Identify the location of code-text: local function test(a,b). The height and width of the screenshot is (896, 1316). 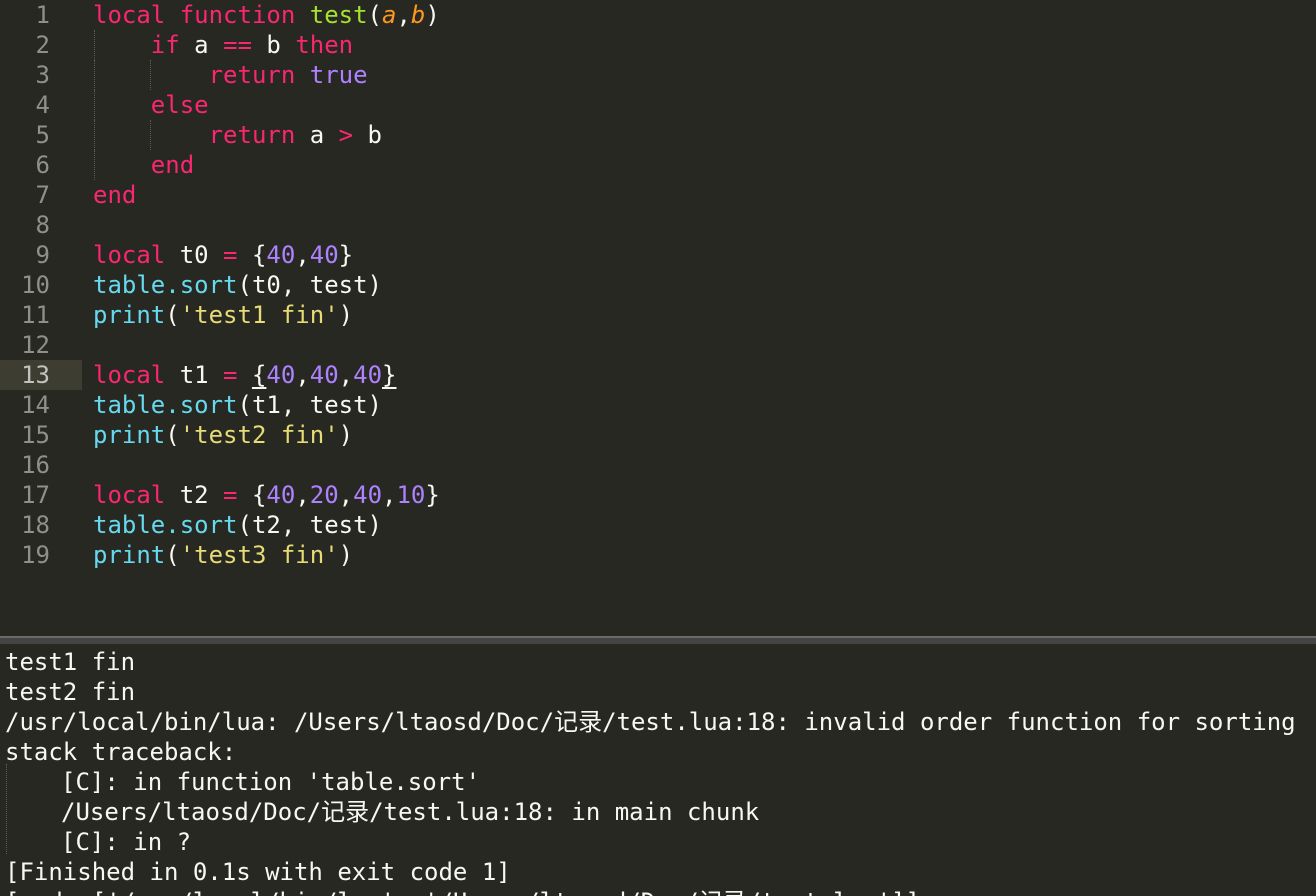
(266, 15).